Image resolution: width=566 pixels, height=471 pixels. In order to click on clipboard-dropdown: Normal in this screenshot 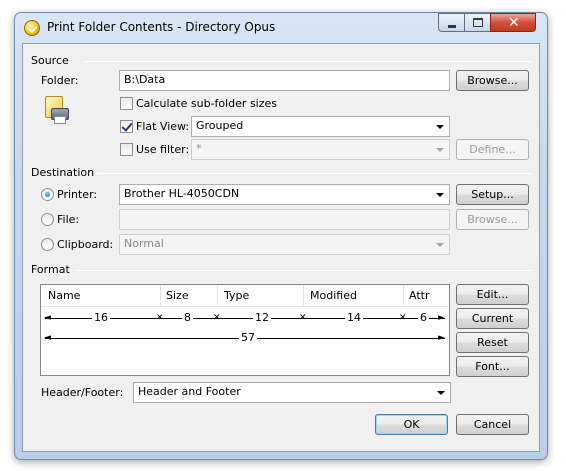, I will do `click(284, 244)`.